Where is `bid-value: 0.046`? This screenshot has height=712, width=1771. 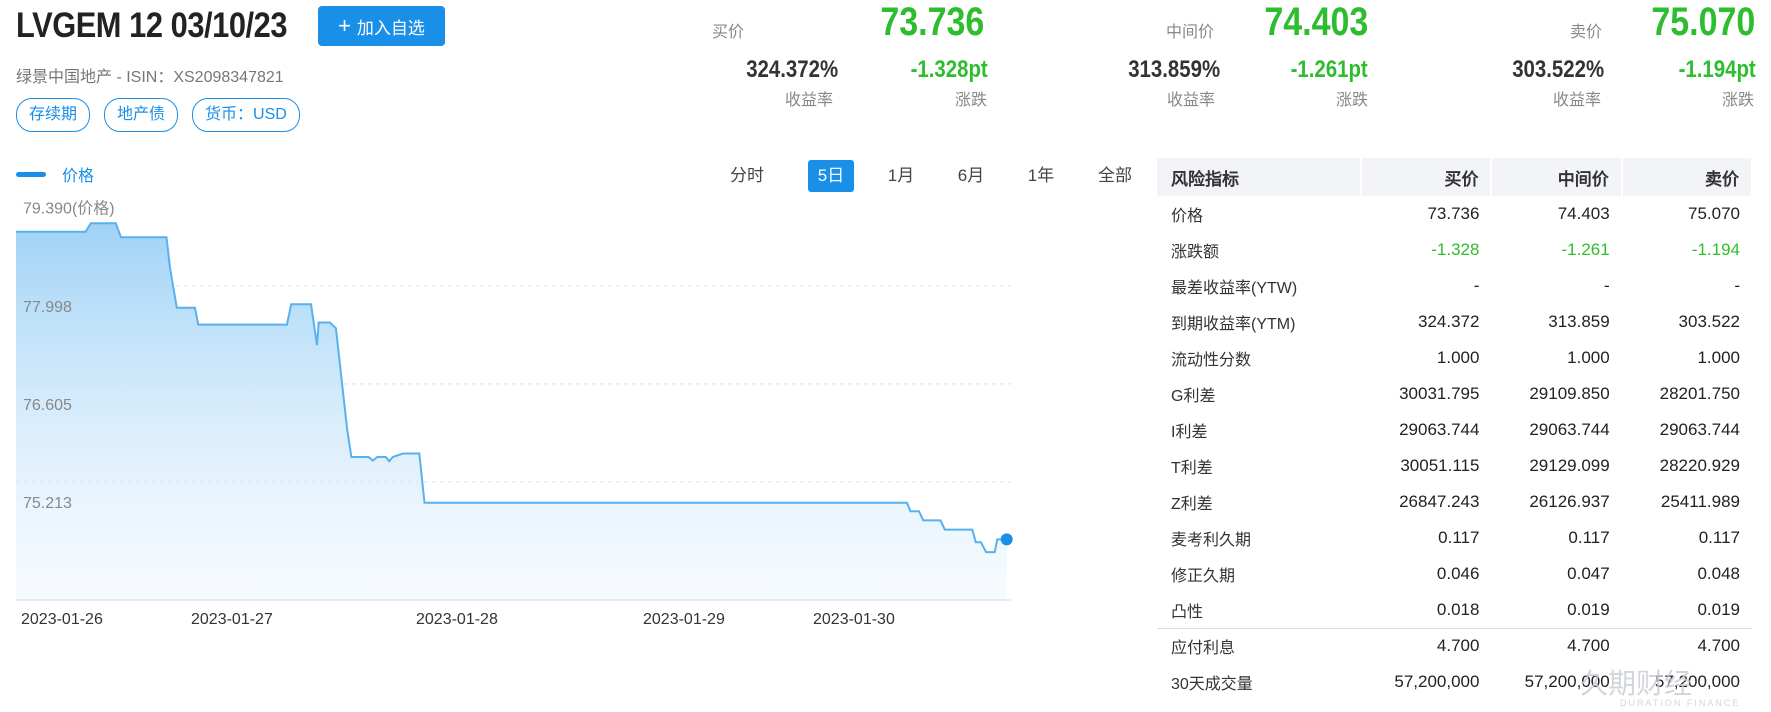
bid-value: 0.046 is located at coordinates (1458, 573).